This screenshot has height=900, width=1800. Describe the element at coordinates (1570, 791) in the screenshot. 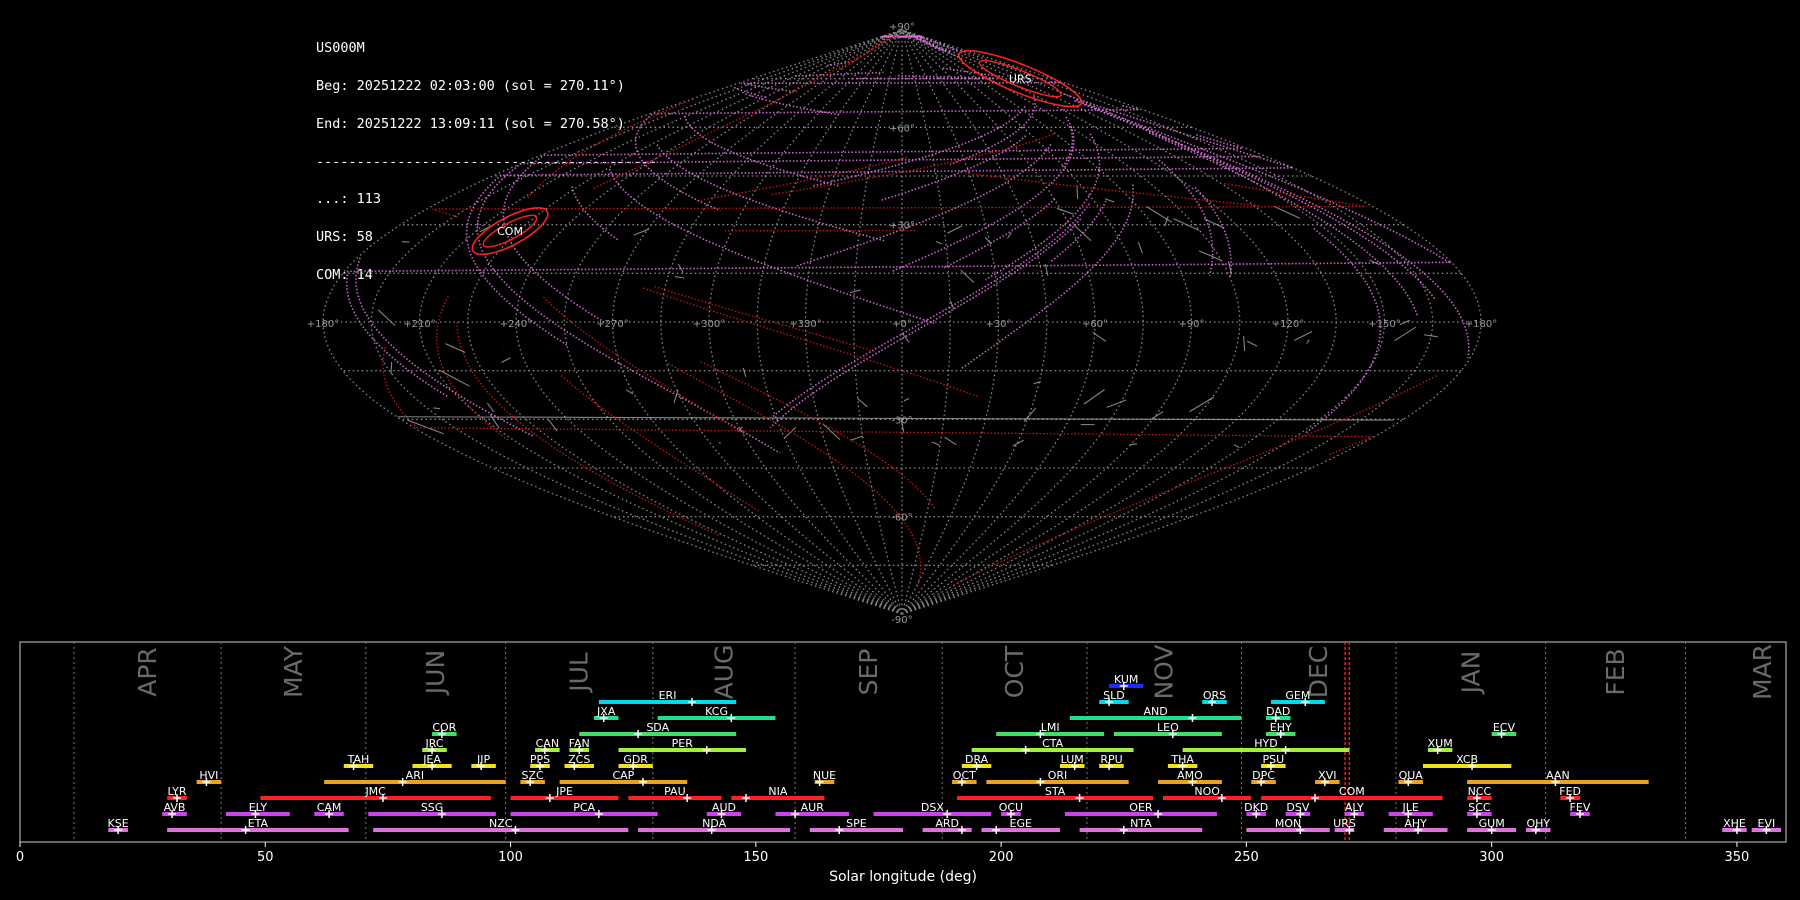

I see `shower-label: FED` at that location.